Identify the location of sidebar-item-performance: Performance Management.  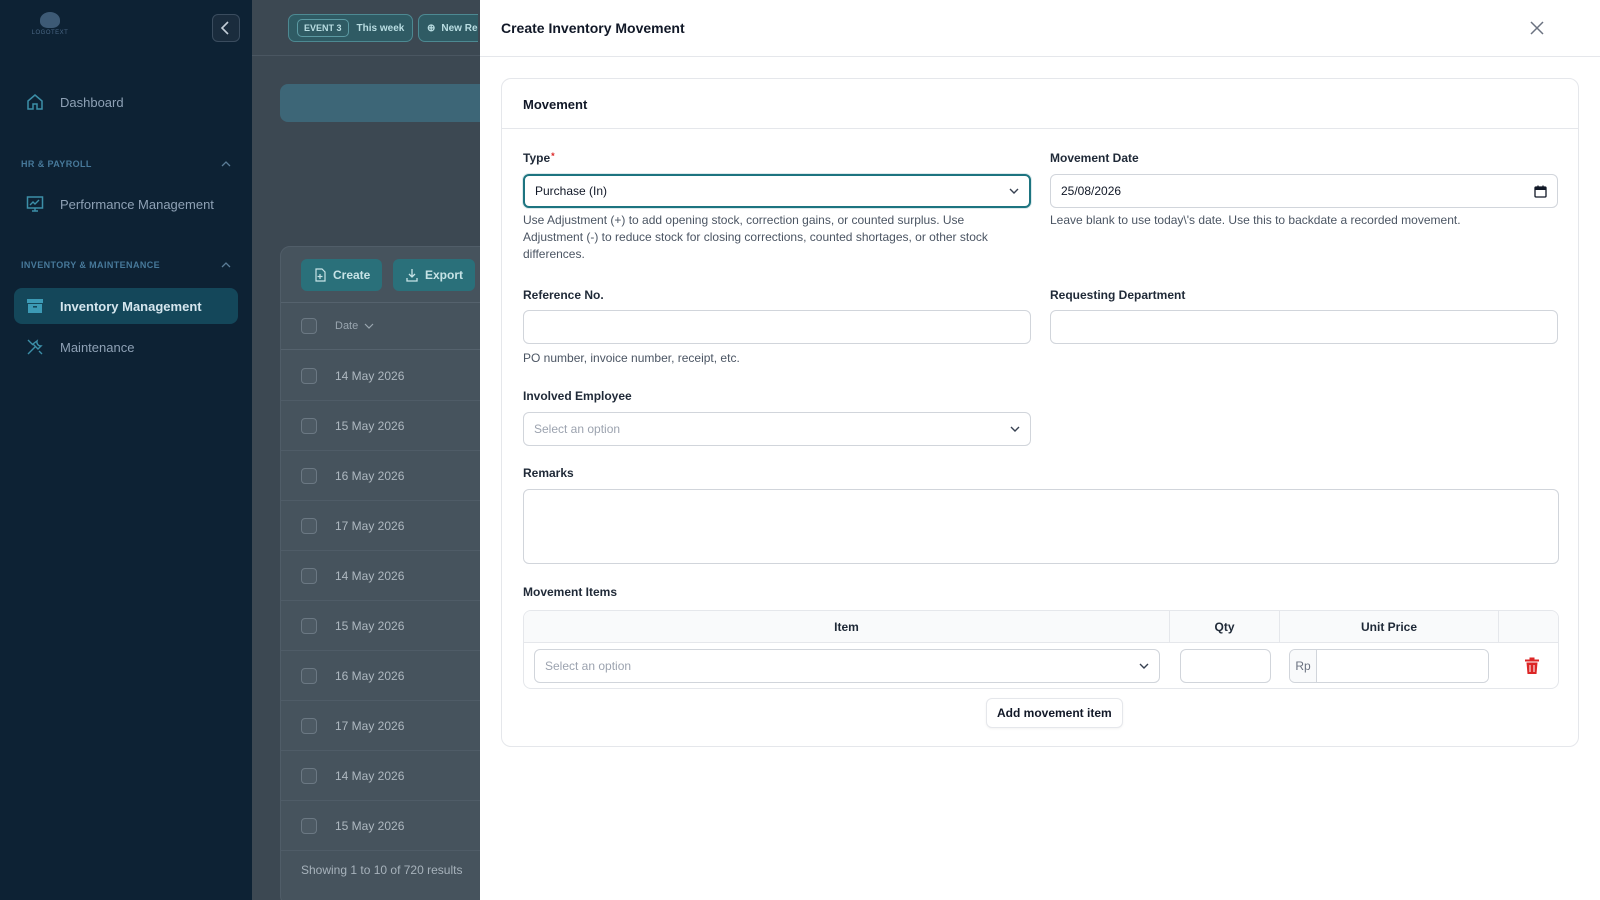
(126, 204).